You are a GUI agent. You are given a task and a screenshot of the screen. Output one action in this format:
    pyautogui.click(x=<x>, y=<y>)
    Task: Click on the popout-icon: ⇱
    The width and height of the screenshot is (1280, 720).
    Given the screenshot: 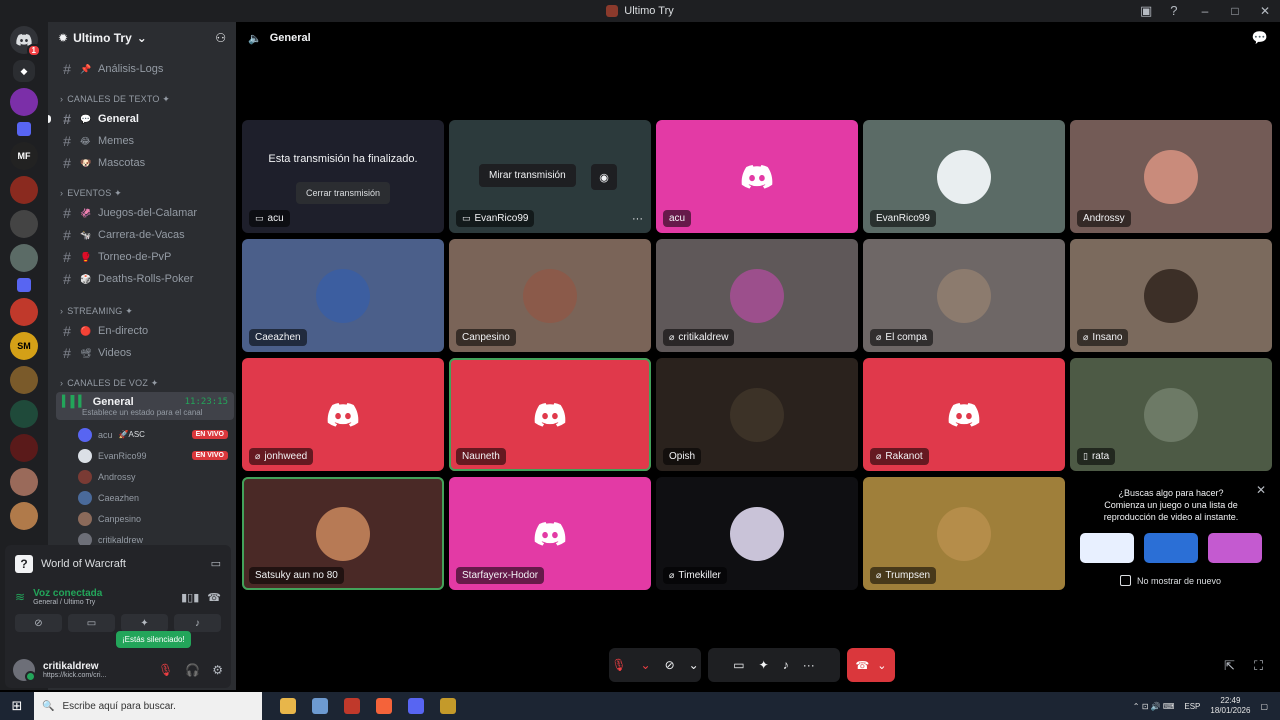 What is the action you would take?
    pyautogui.click(x=1229, y=666)
    